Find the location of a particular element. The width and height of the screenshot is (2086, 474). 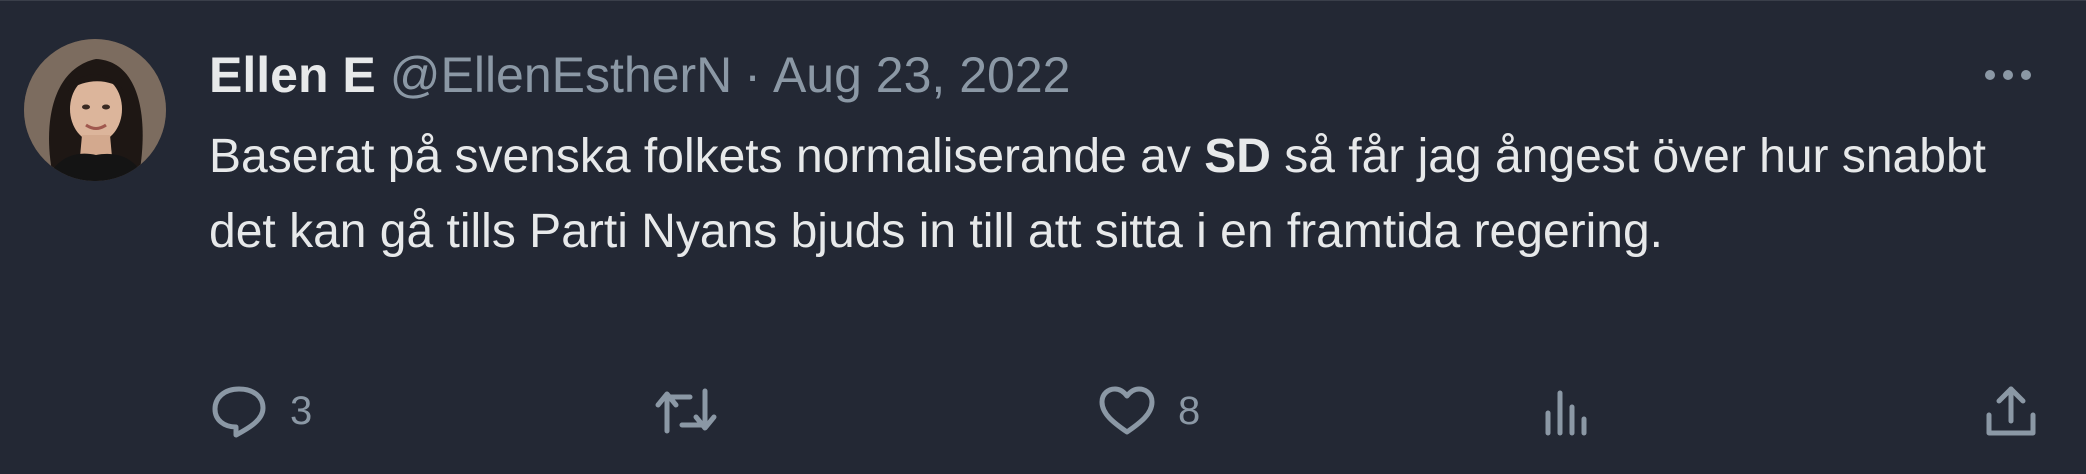

share-icon is located at coordinates (2011, 411).